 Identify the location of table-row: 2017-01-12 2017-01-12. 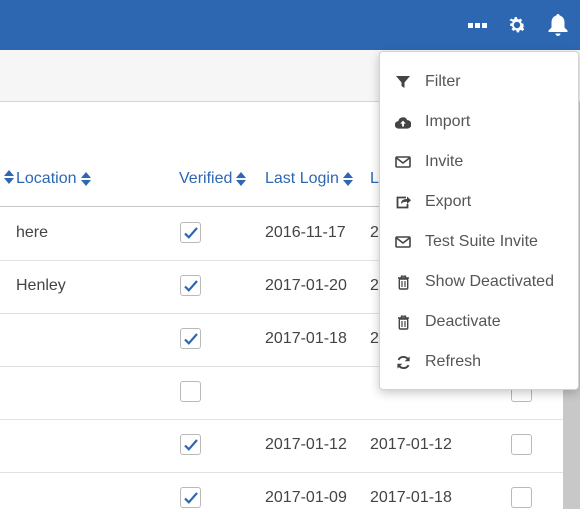
(281, 446).